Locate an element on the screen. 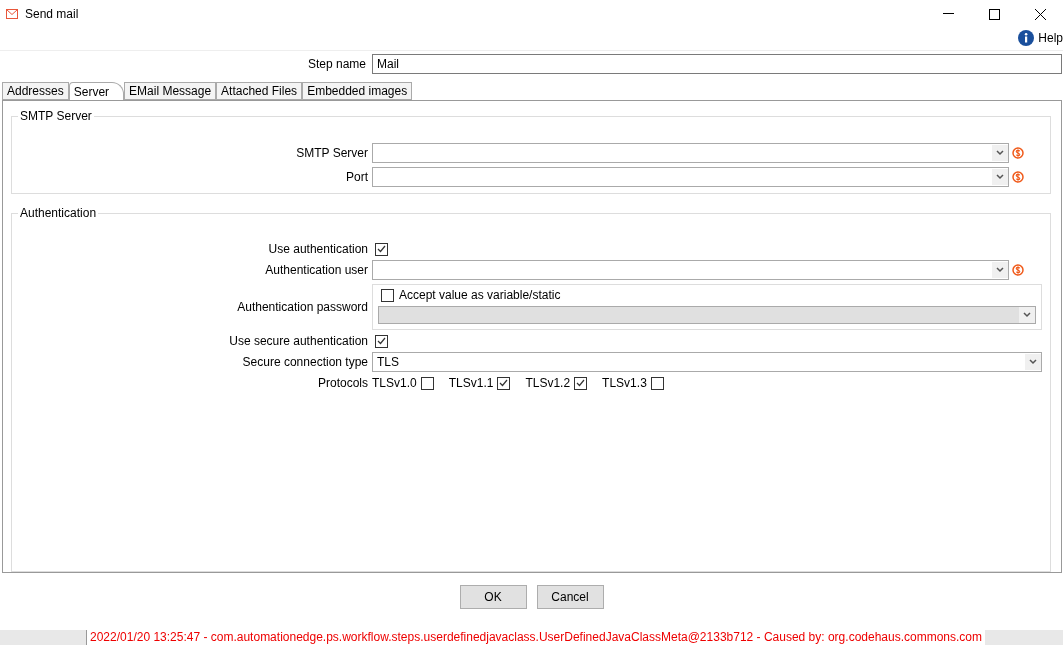  close-icon is located at coordinates (1040, 14).